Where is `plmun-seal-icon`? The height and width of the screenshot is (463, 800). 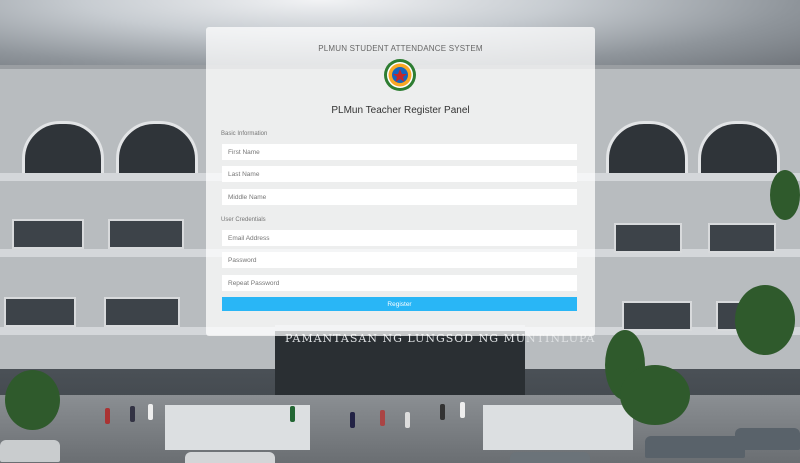 plmun-seal-icon is located at coordinates (400, 75).